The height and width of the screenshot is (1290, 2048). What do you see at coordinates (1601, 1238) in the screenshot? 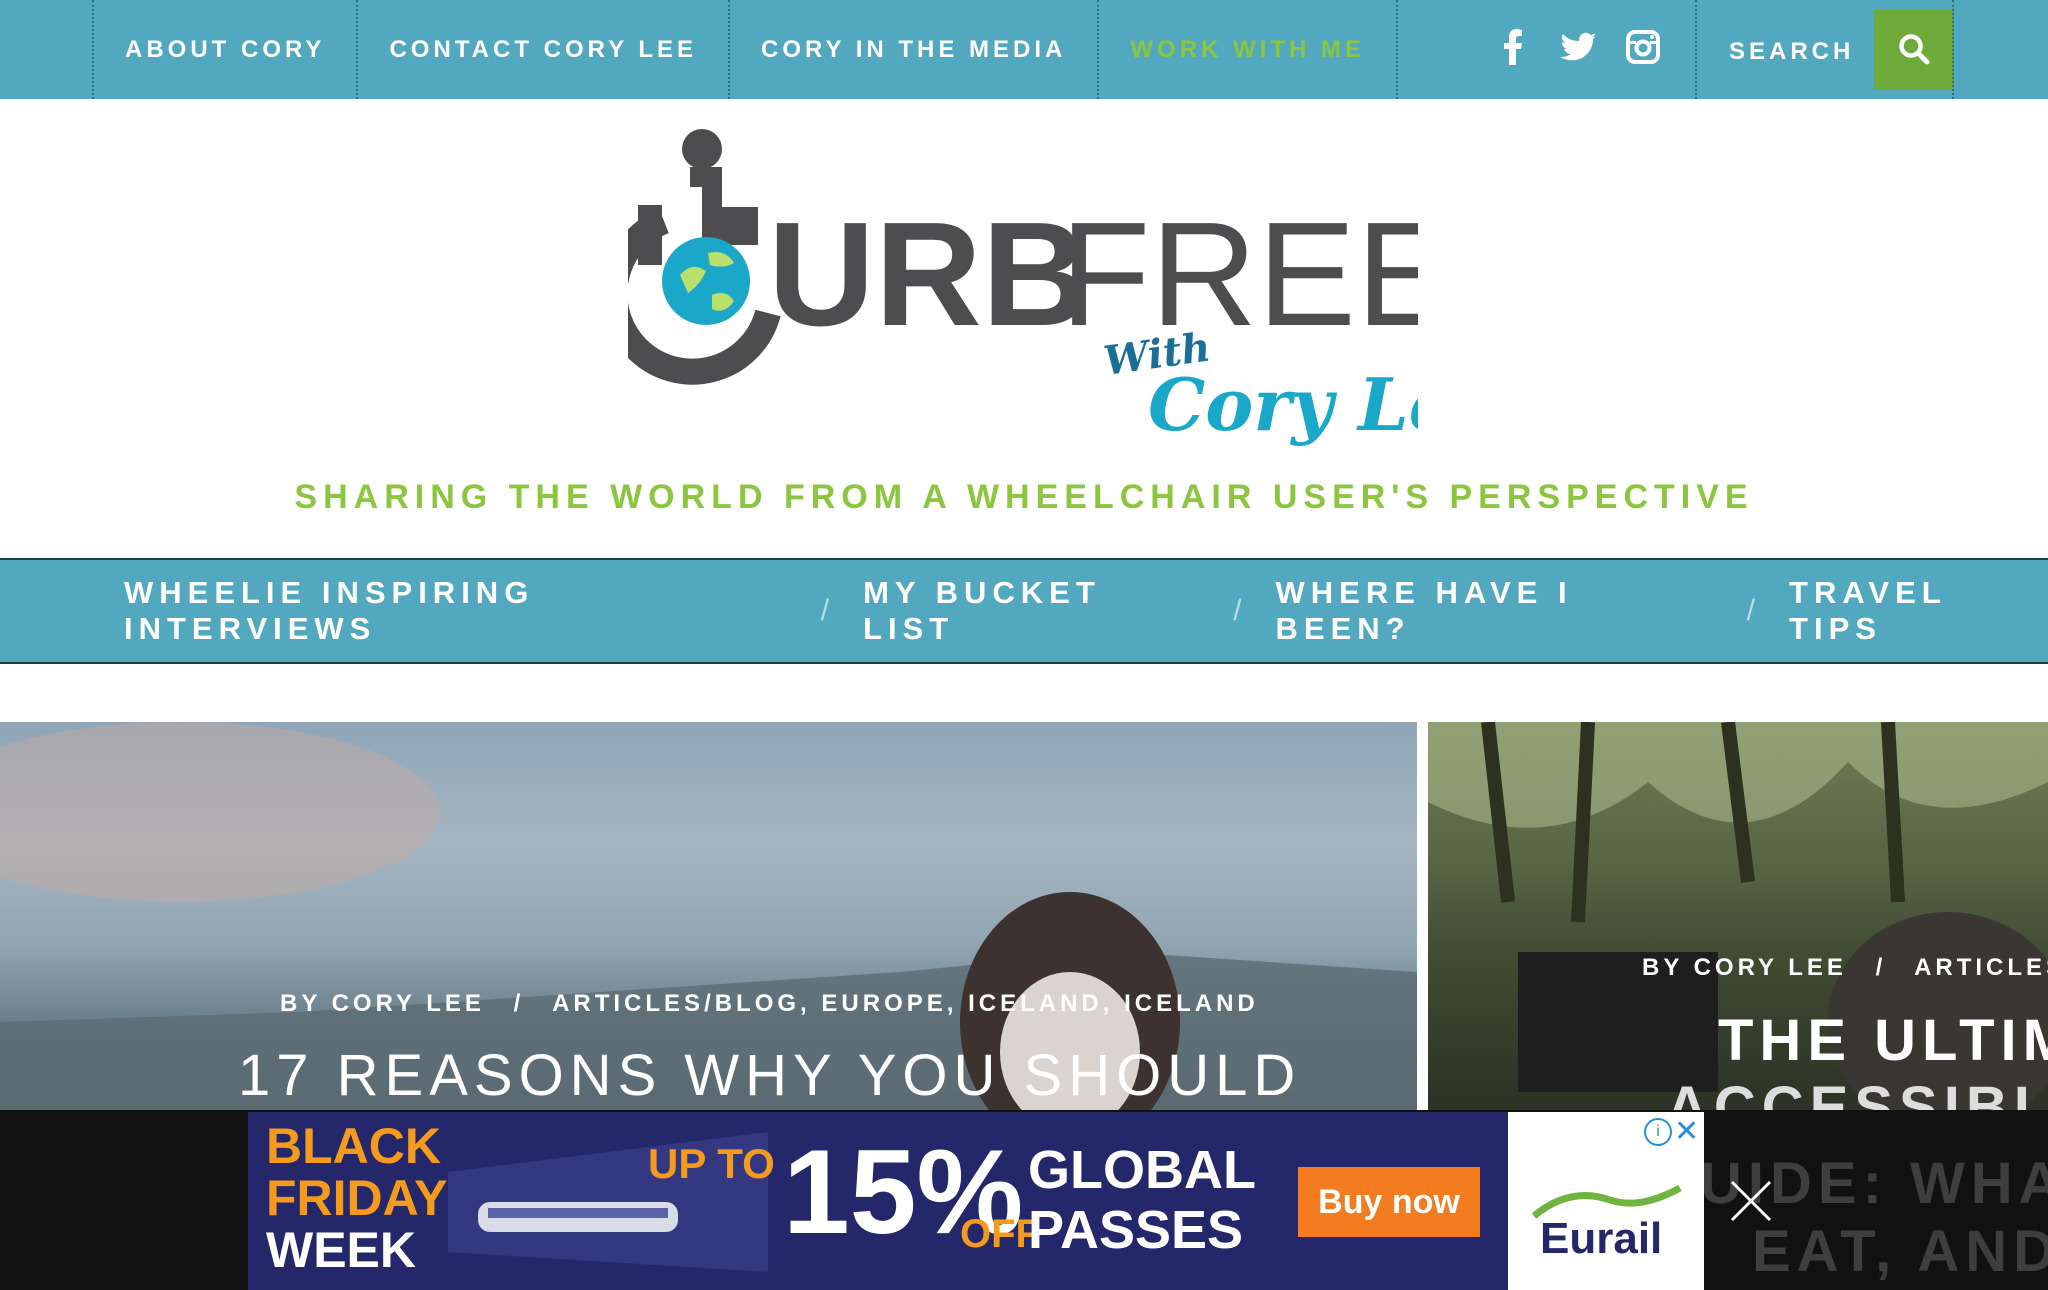
I see `ad-brand: Eurail` at bounding box center [1601, 1238].